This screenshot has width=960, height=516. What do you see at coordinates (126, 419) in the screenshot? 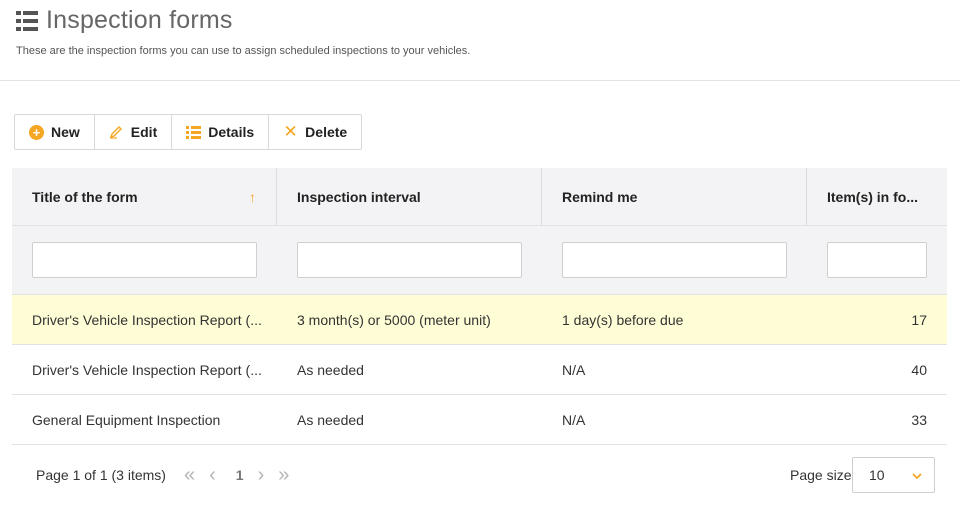
I see `cell-title: General Equipment Inspection` at bounding box center [126, 419].